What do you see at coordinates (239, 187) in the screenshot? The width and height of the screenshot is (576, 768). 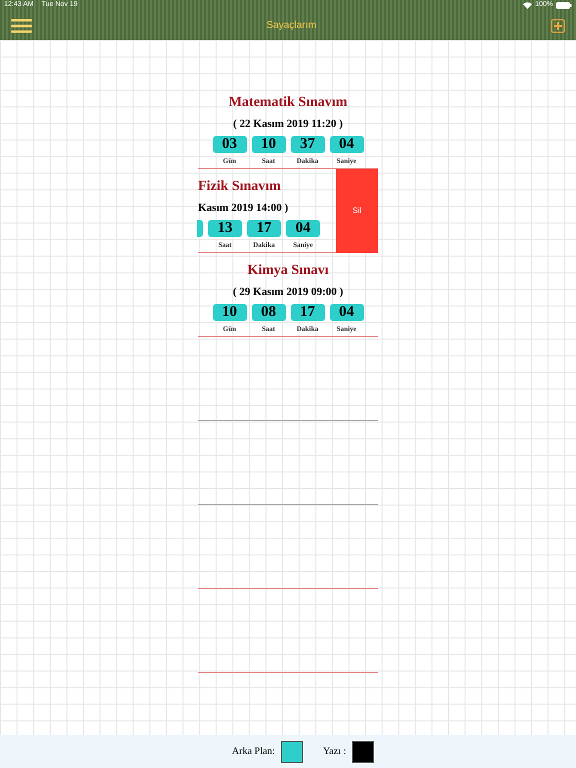 I see `counter-title: Fizik Sınavım` at bounding box center [239, 187].